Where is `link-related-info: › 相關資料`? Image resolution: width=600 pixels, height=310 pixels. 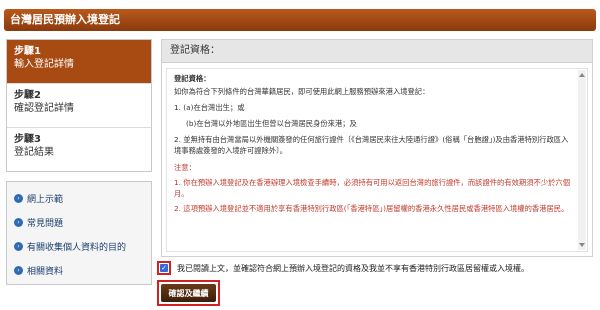 link-related-info: › 相關資料 is located at coordinates (79, 270).